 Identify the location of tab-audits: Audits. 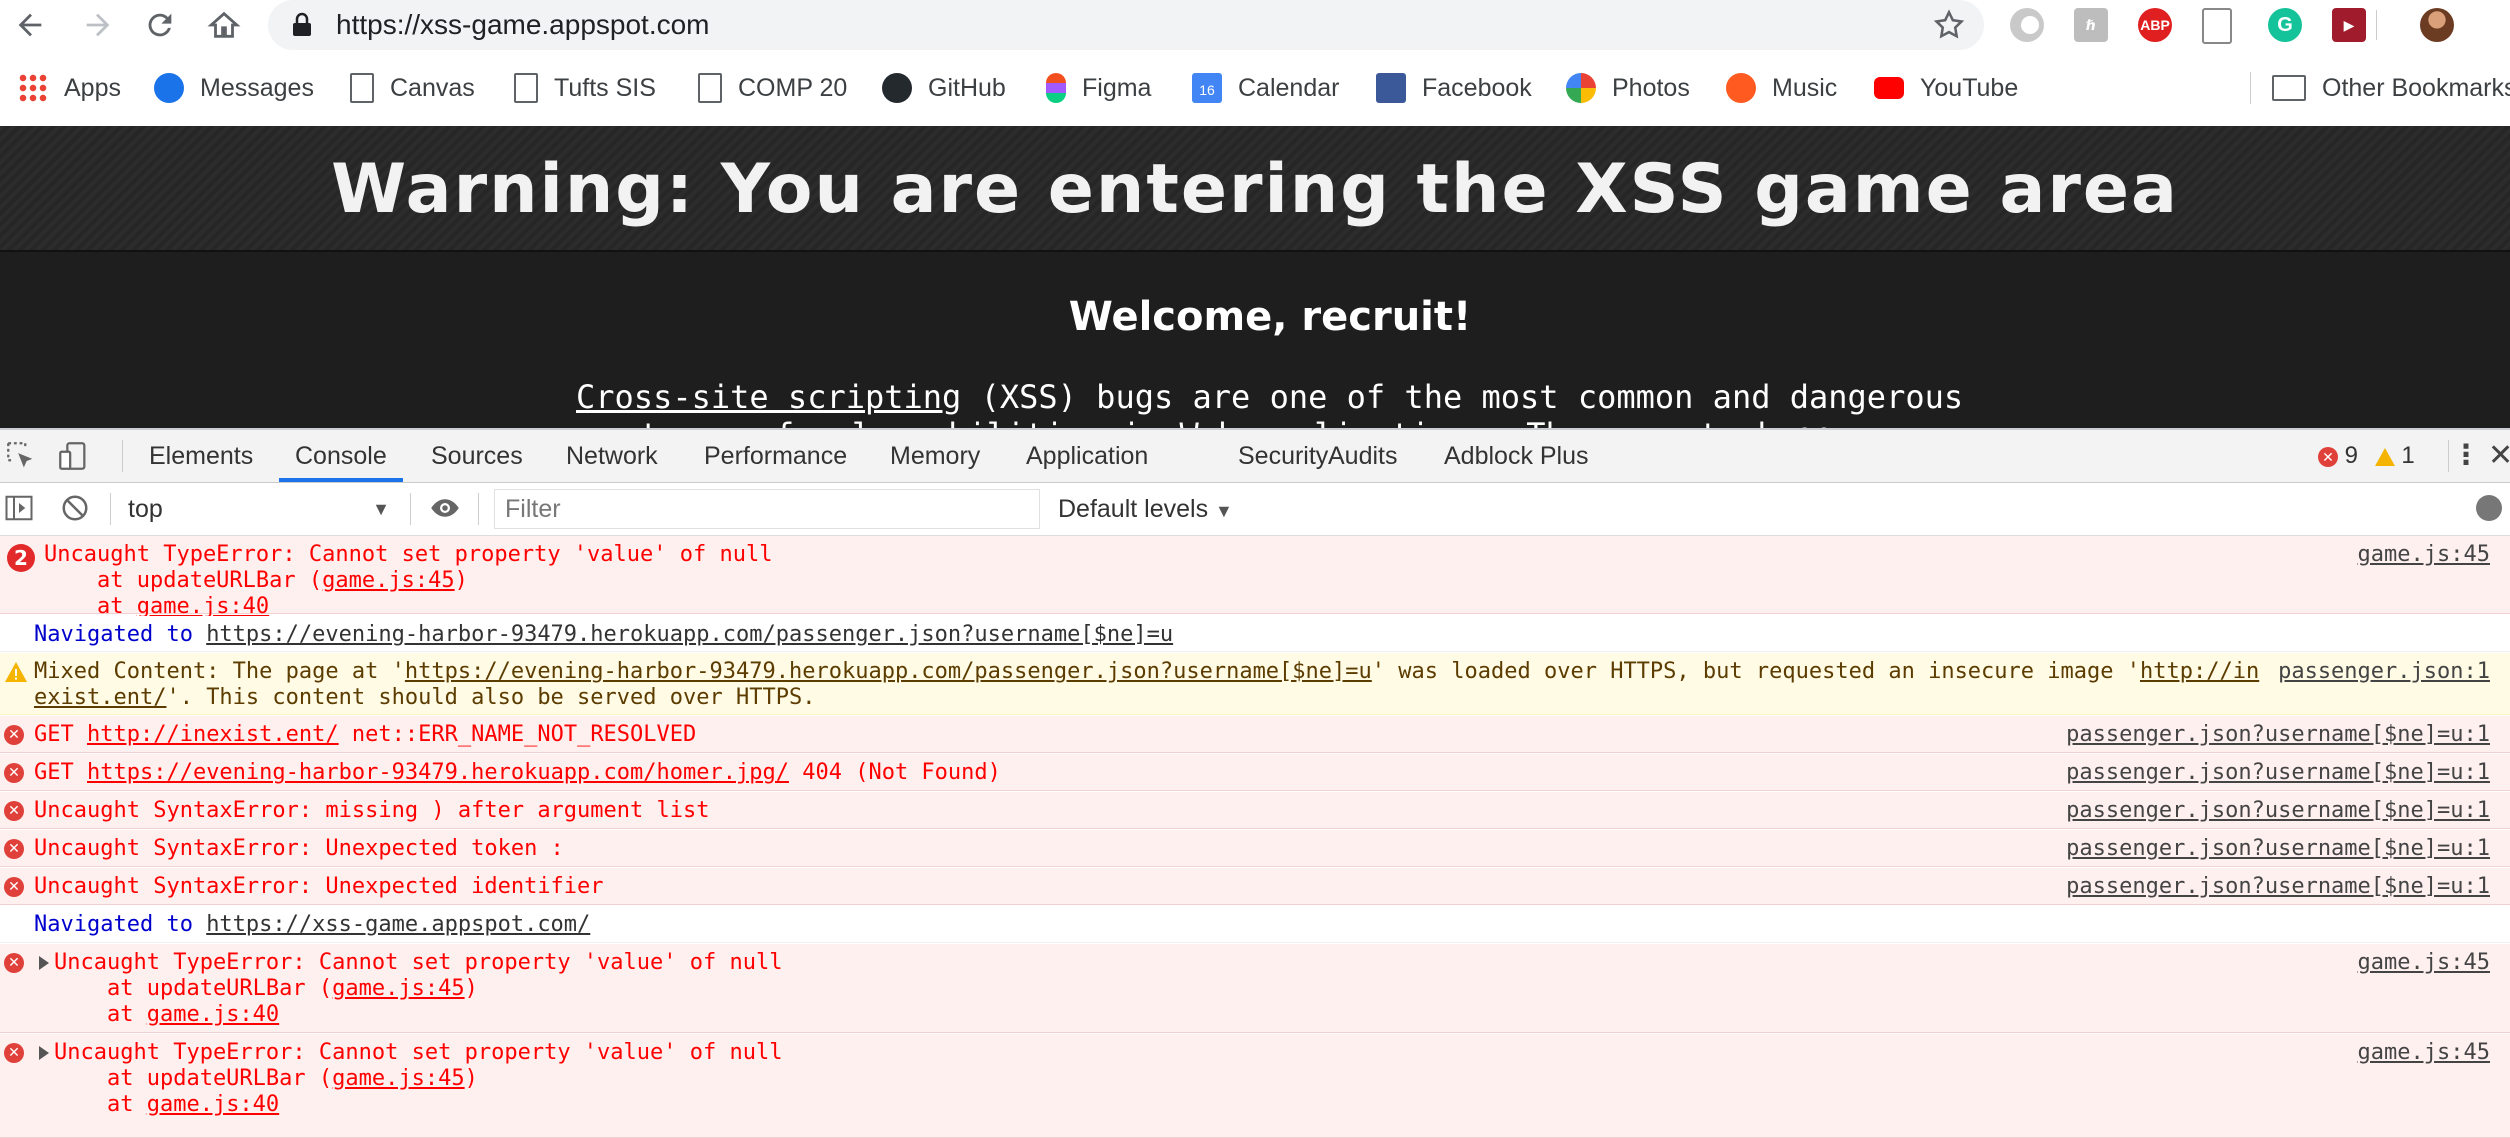
(1362, 456).